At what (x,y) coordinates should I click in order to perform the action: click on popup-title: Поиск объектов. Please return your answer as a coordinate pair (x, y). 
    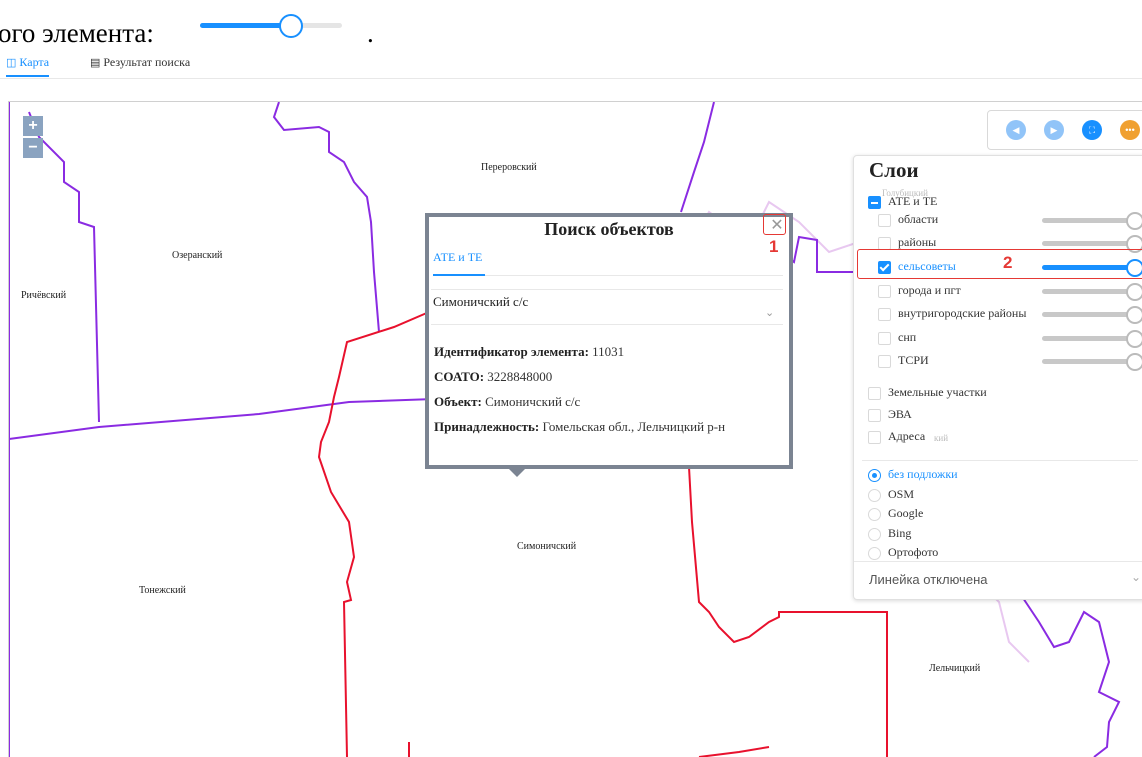
    Looking at the image, I should click on (609, 229).